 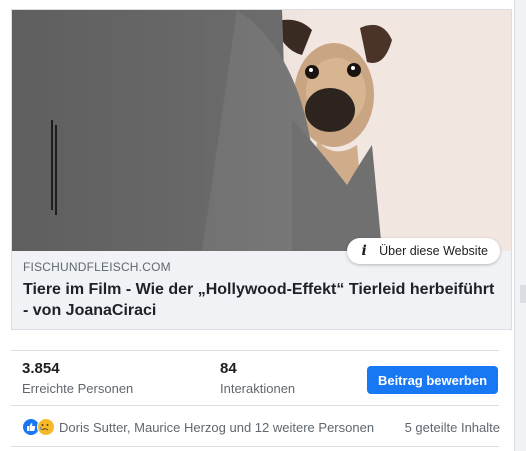 I want to click on info-icon: i, so click(x=364, y=251).